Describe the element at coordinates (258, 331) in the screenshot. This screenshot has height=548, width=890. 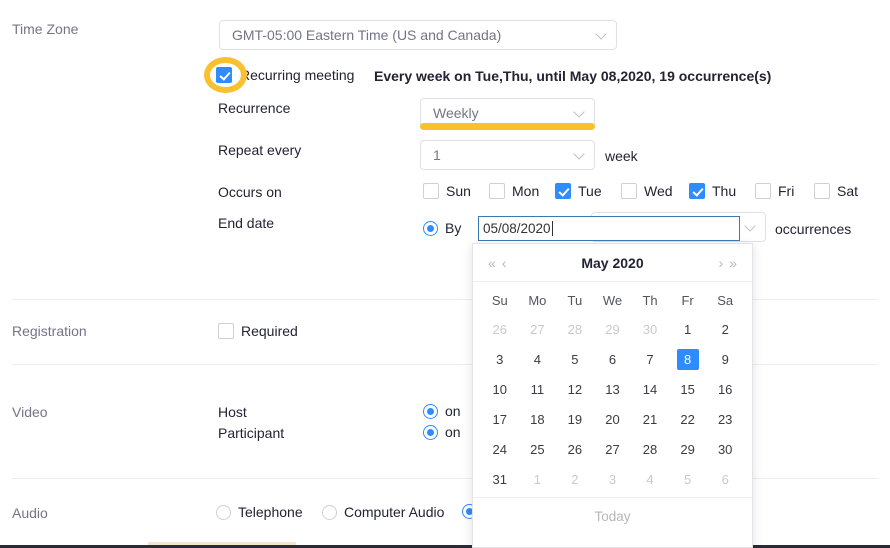
I see `registration-required-checkbox: Required` at that location.